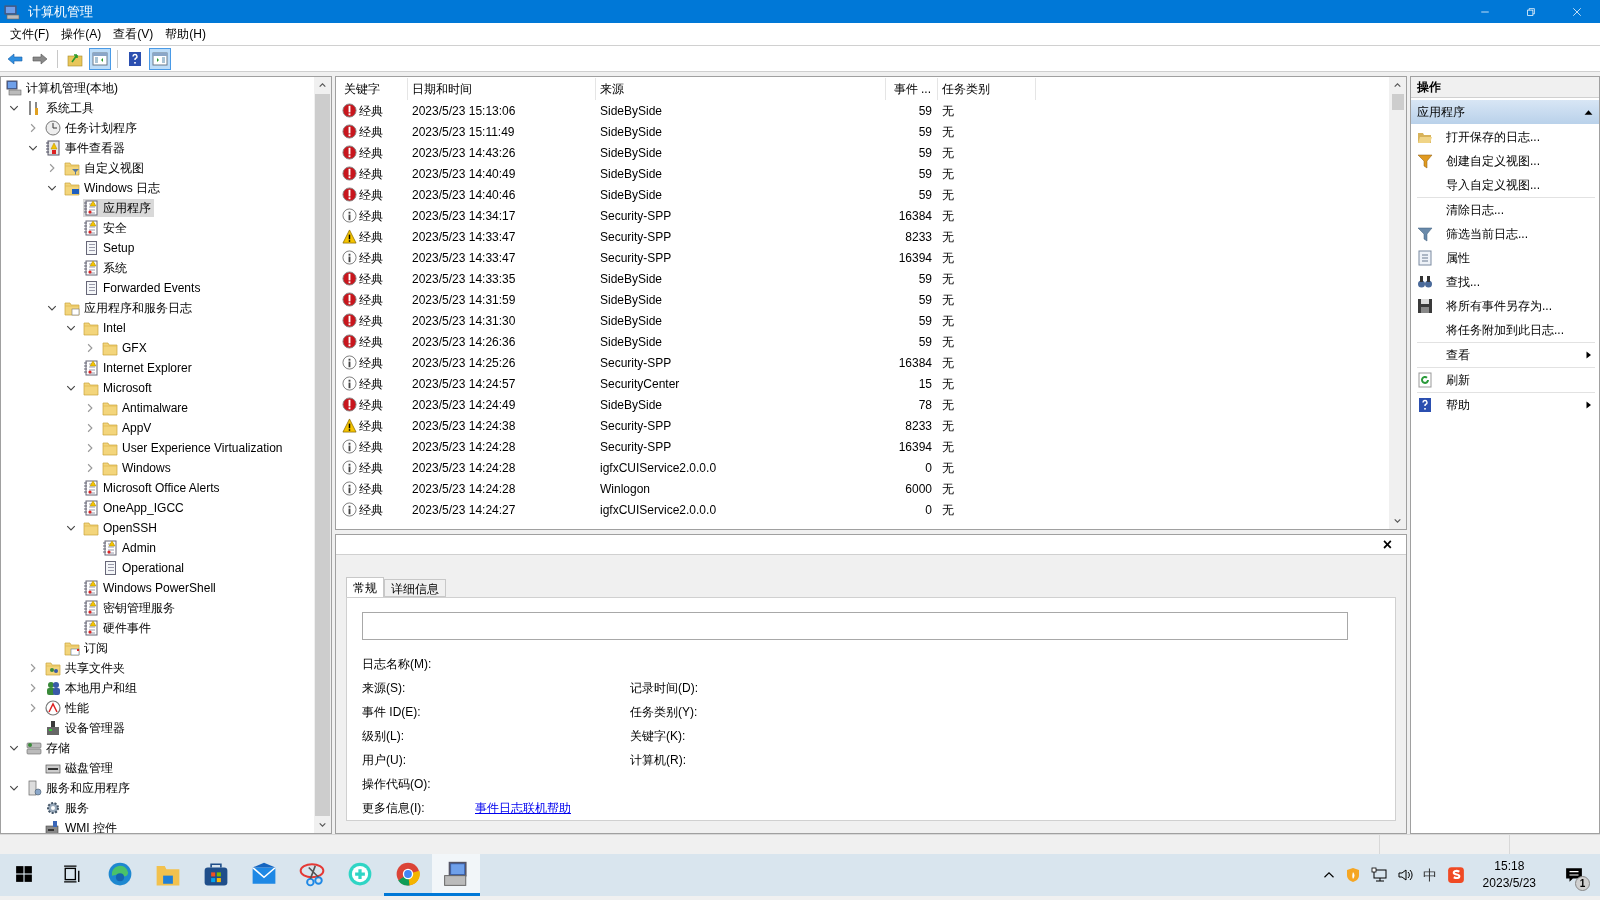  I want to click on notification-button: 1, so click(1574, 875).